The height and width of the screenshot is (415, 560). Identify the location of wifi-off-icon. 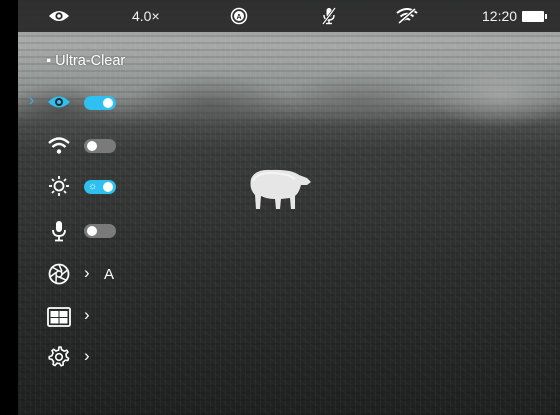
(407, 16).